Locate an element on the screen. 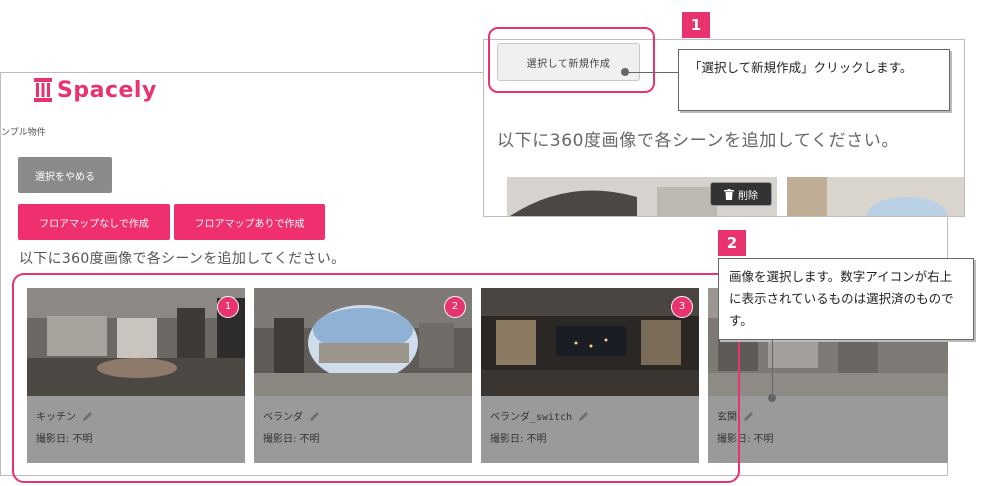  step-badge-2: 2 is located at coordinates (732, 243).